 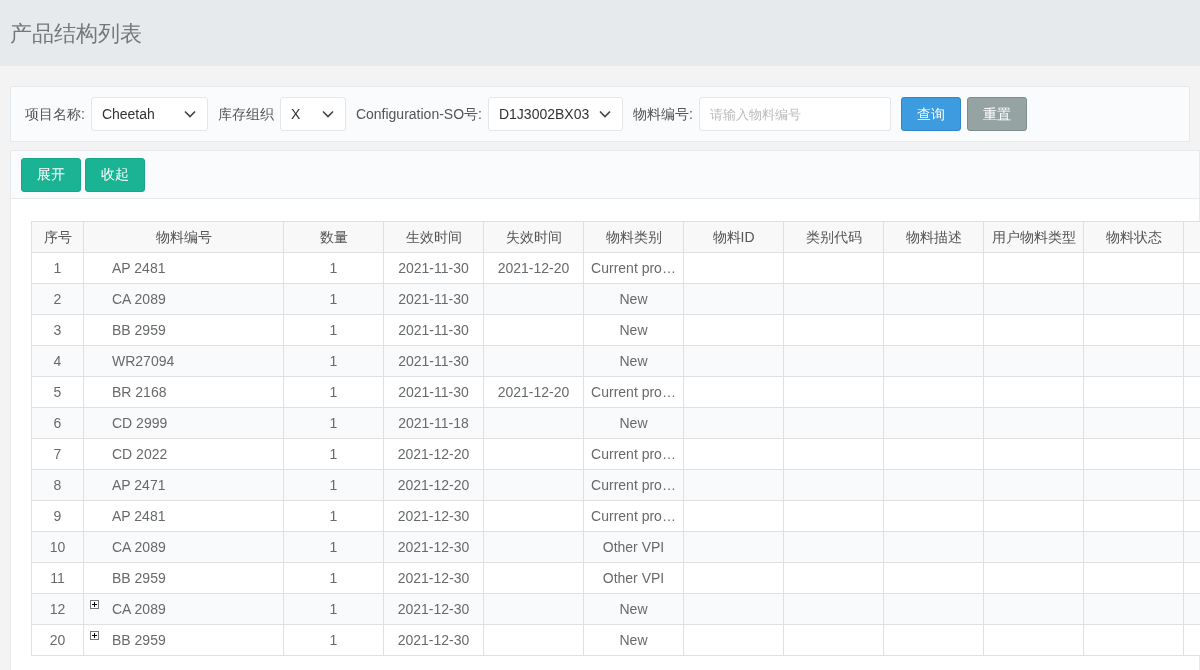 What do you see at coordinates (57, 578) in the screenshot?
I see `table-cell-text: 11` at bounding box center [57, 578].